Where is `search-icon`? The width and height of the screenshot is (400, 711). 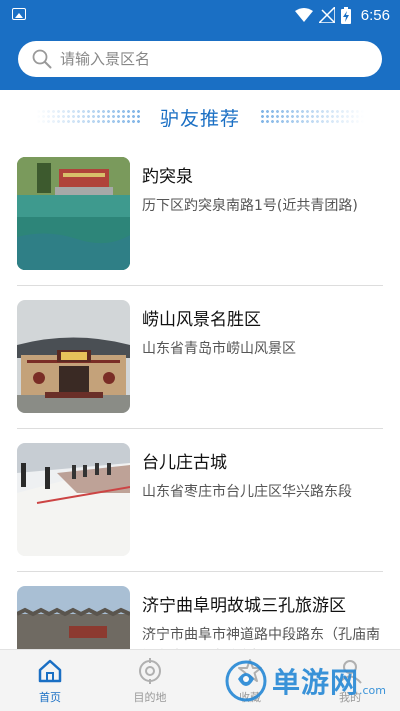
search-icon is located at coordinates (42, 59).